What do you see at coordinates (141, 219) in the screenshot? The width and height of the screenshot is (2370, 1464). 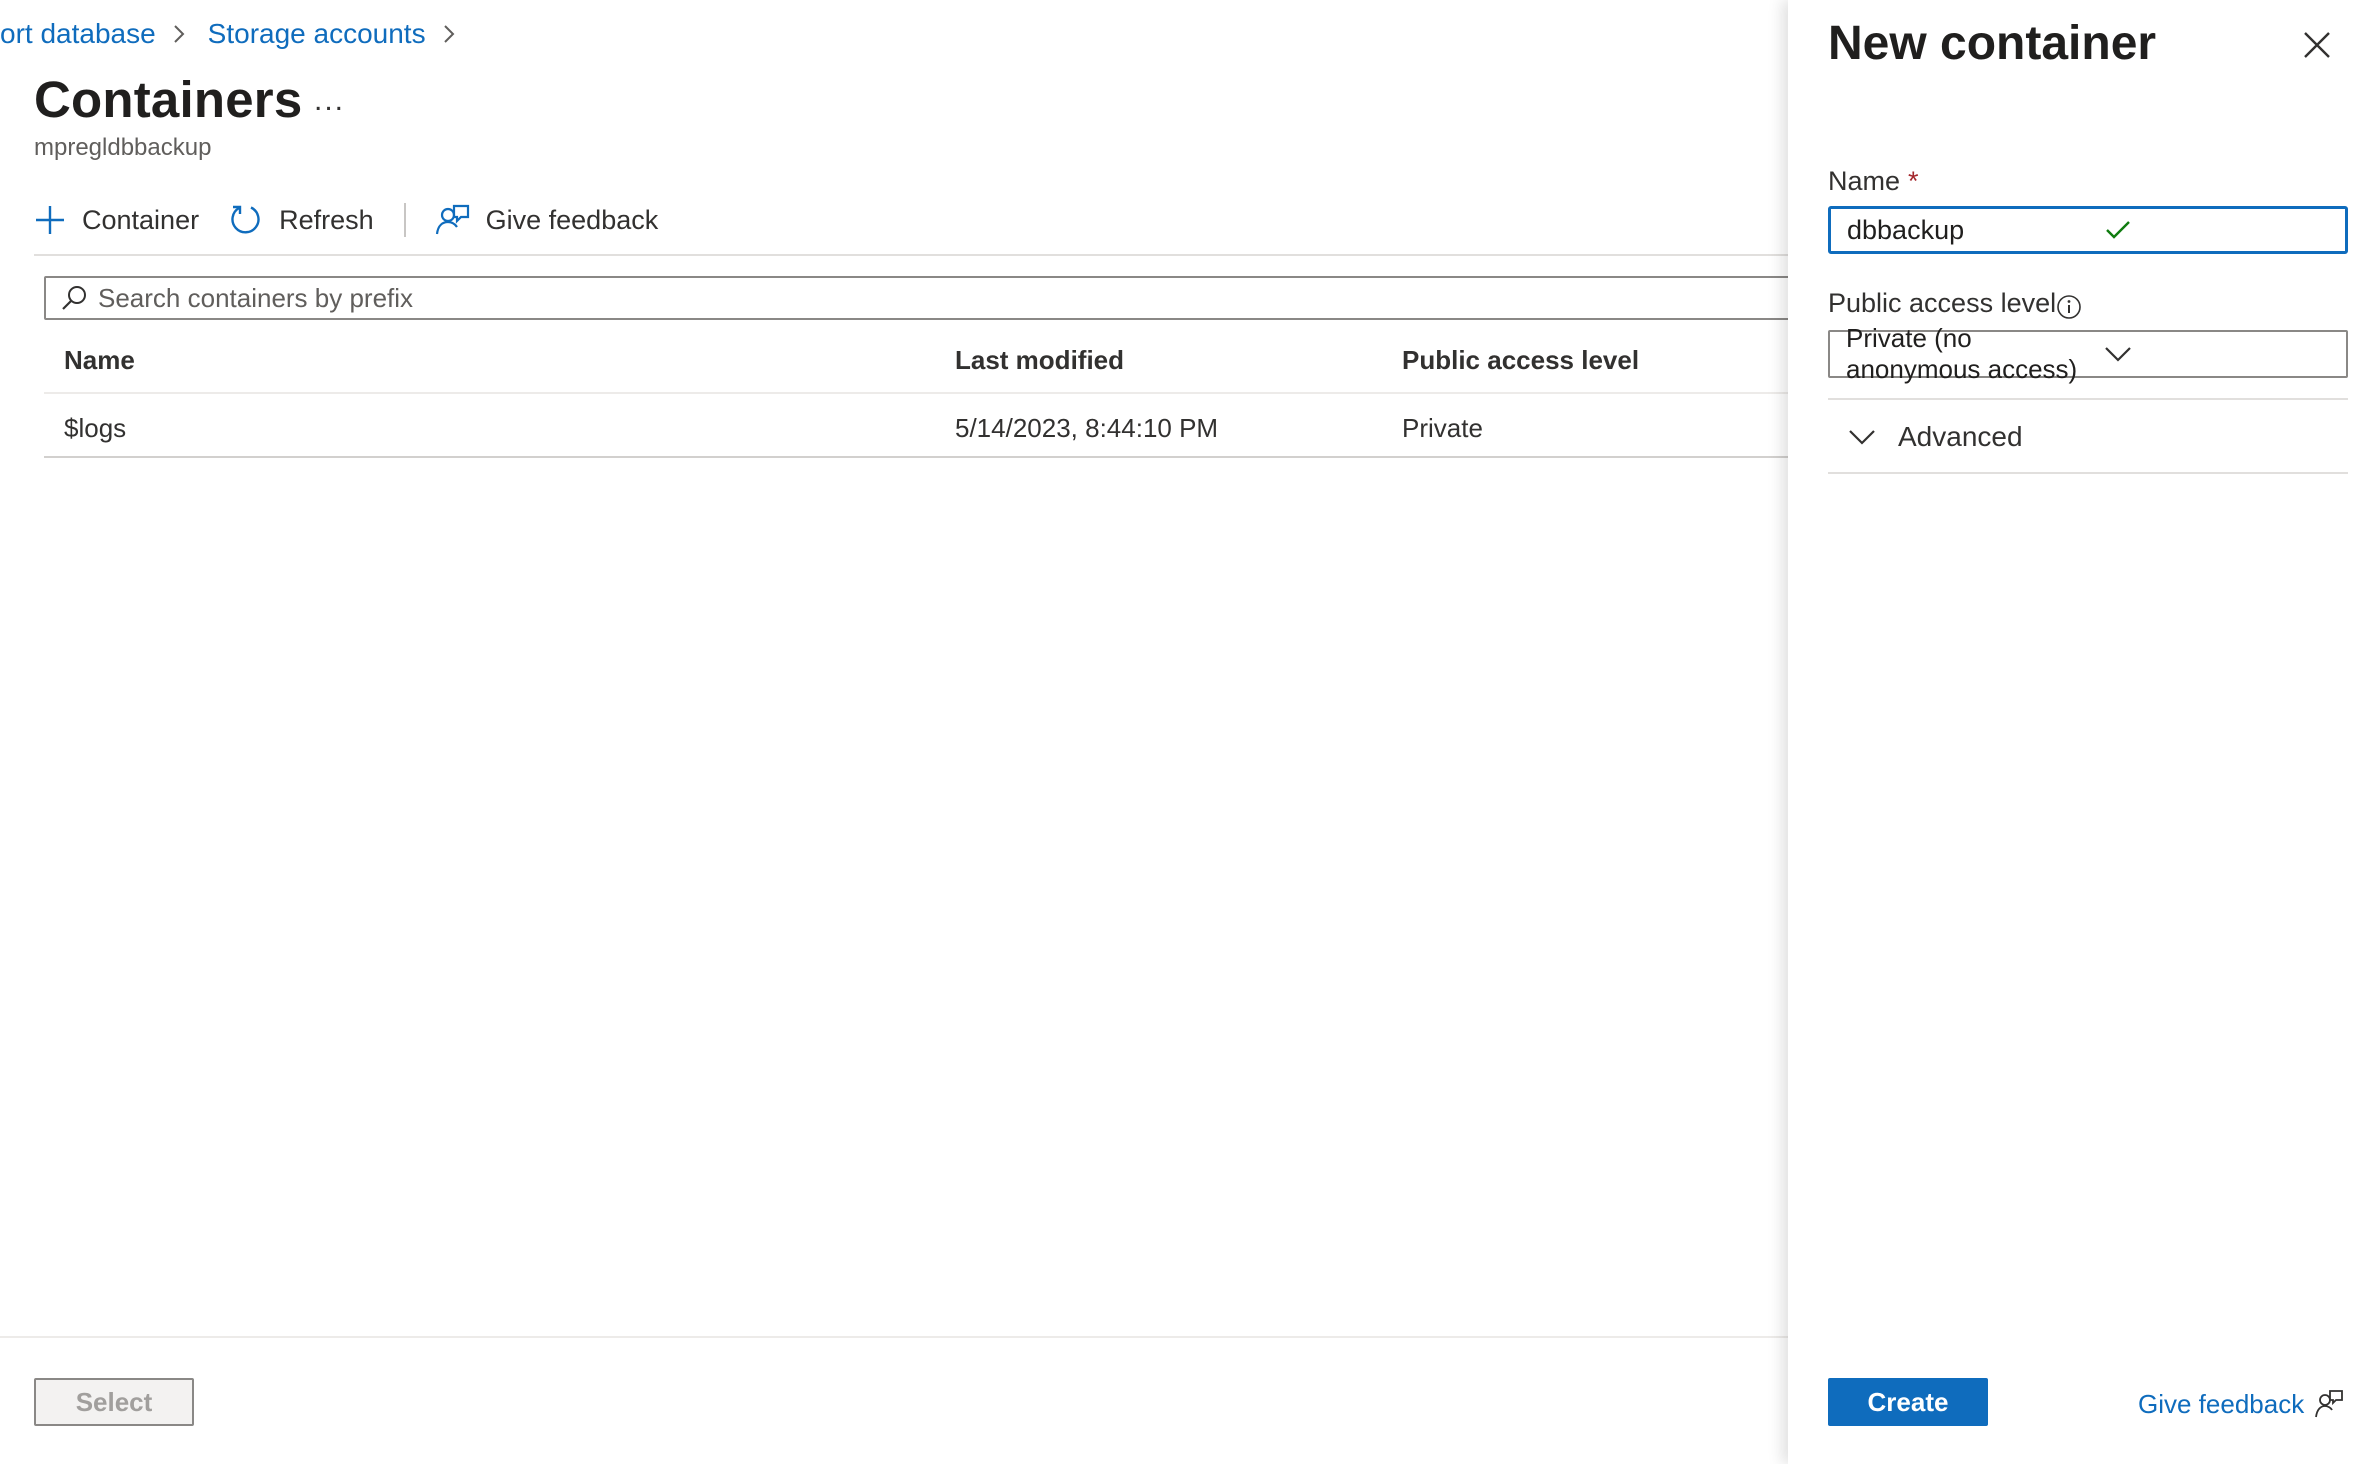 I see `add-container-label: Container` at bounding box center [141, 219].